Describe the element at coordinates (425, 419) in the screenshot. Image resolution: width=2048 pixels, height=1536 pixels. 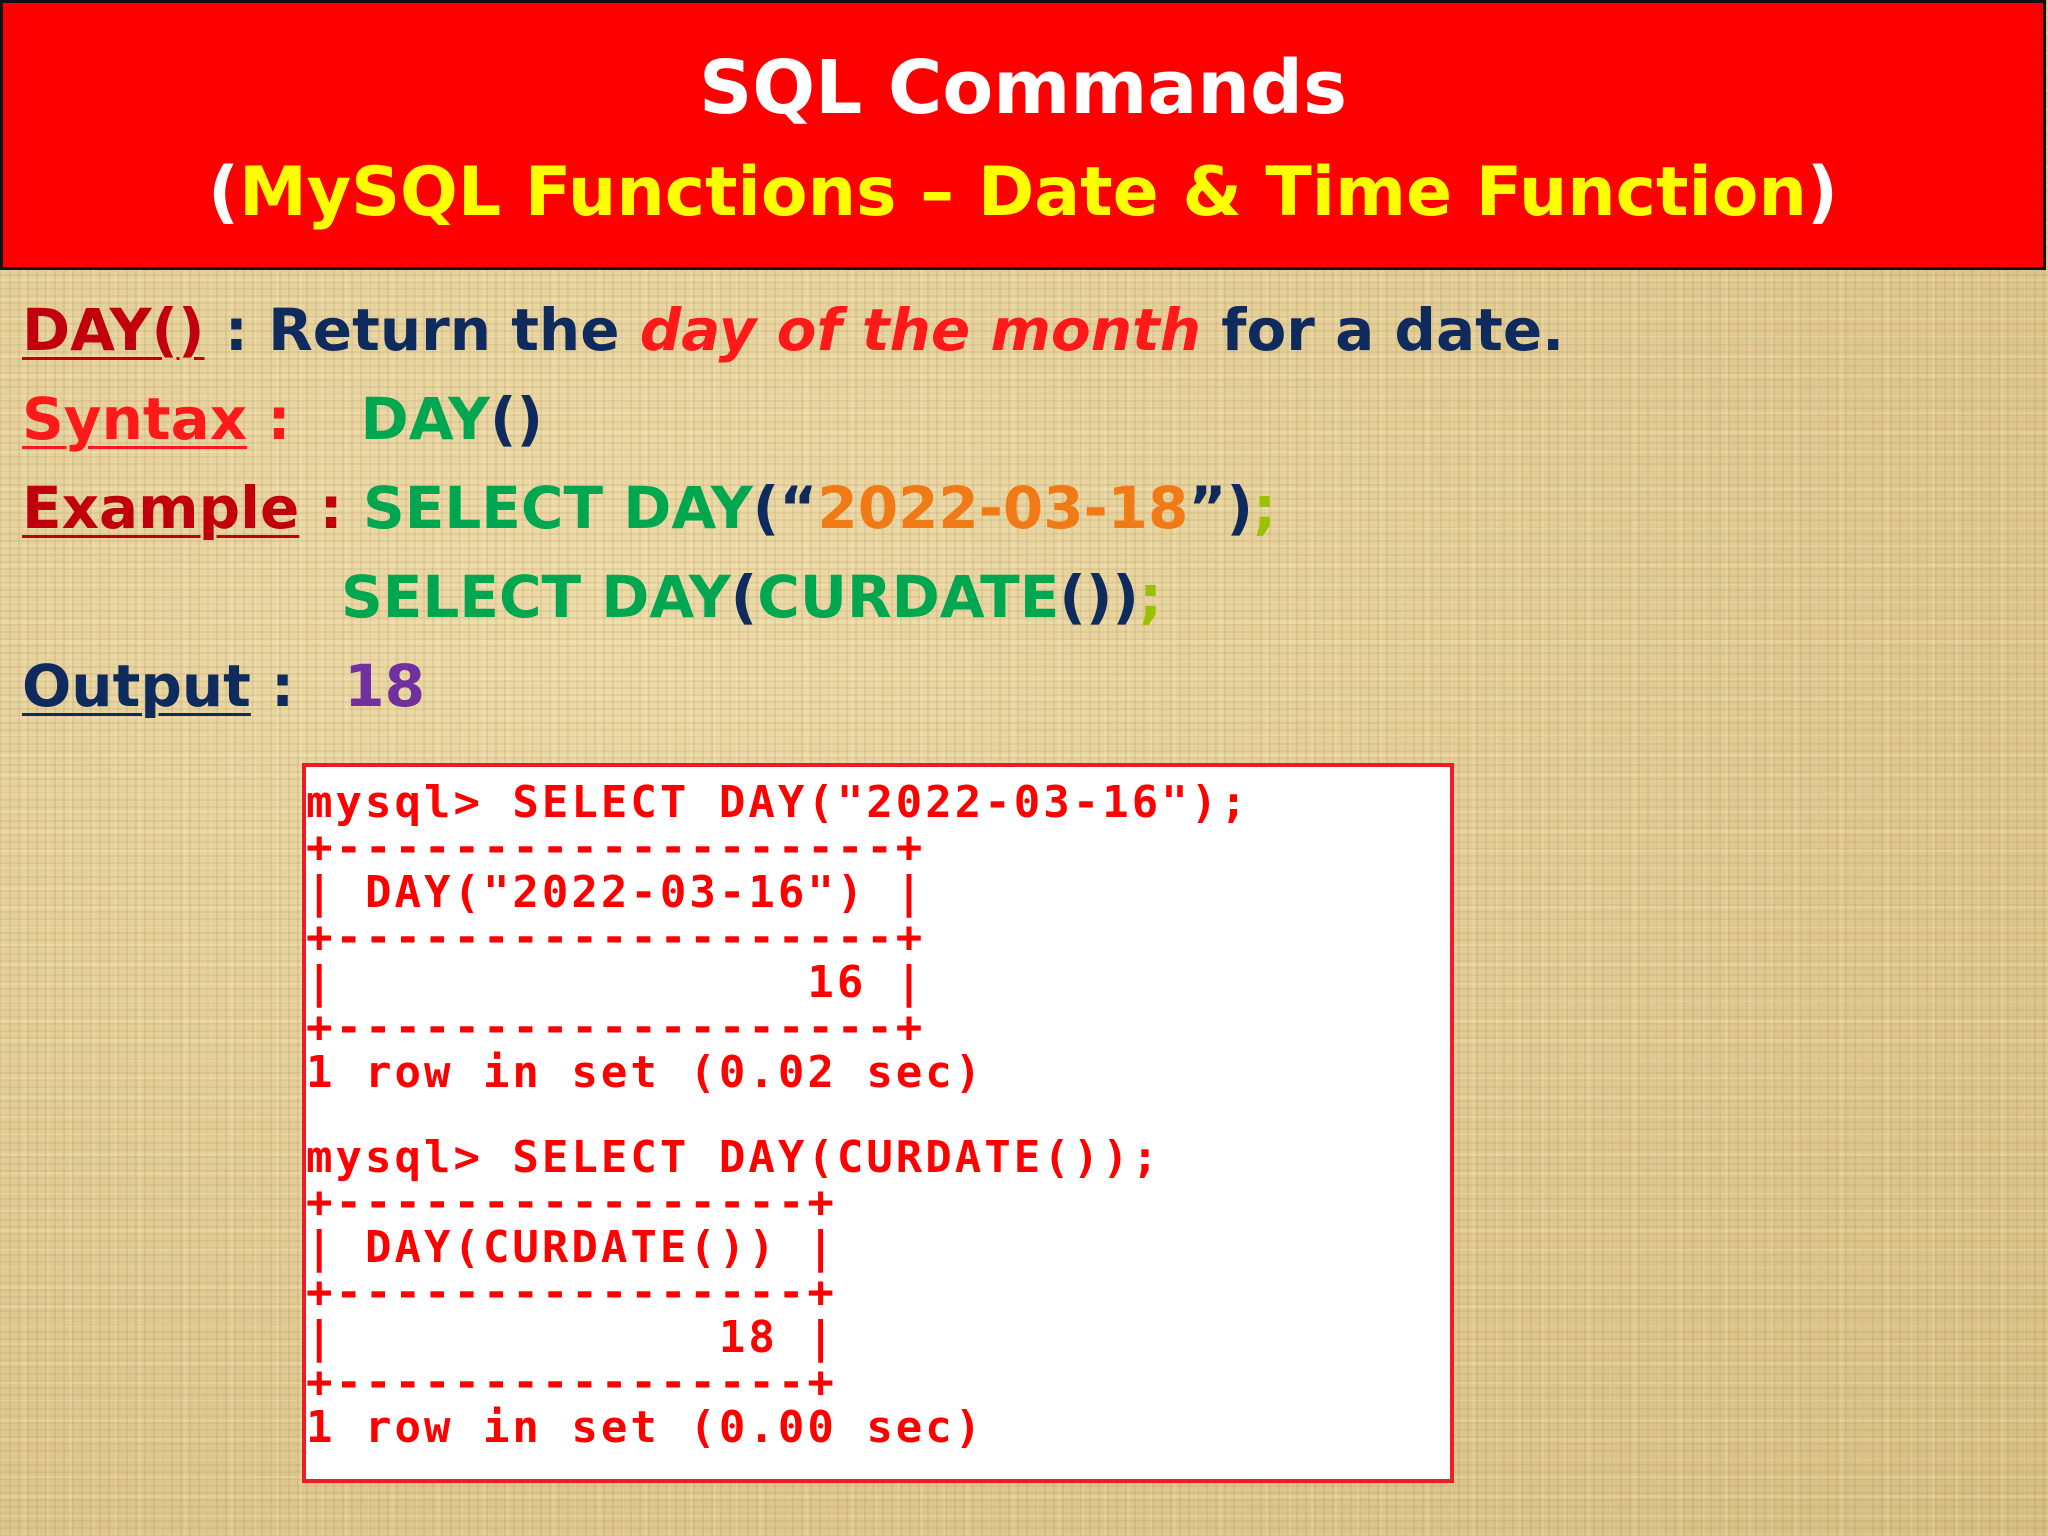
I see `syntax-func: DAY` at that location.